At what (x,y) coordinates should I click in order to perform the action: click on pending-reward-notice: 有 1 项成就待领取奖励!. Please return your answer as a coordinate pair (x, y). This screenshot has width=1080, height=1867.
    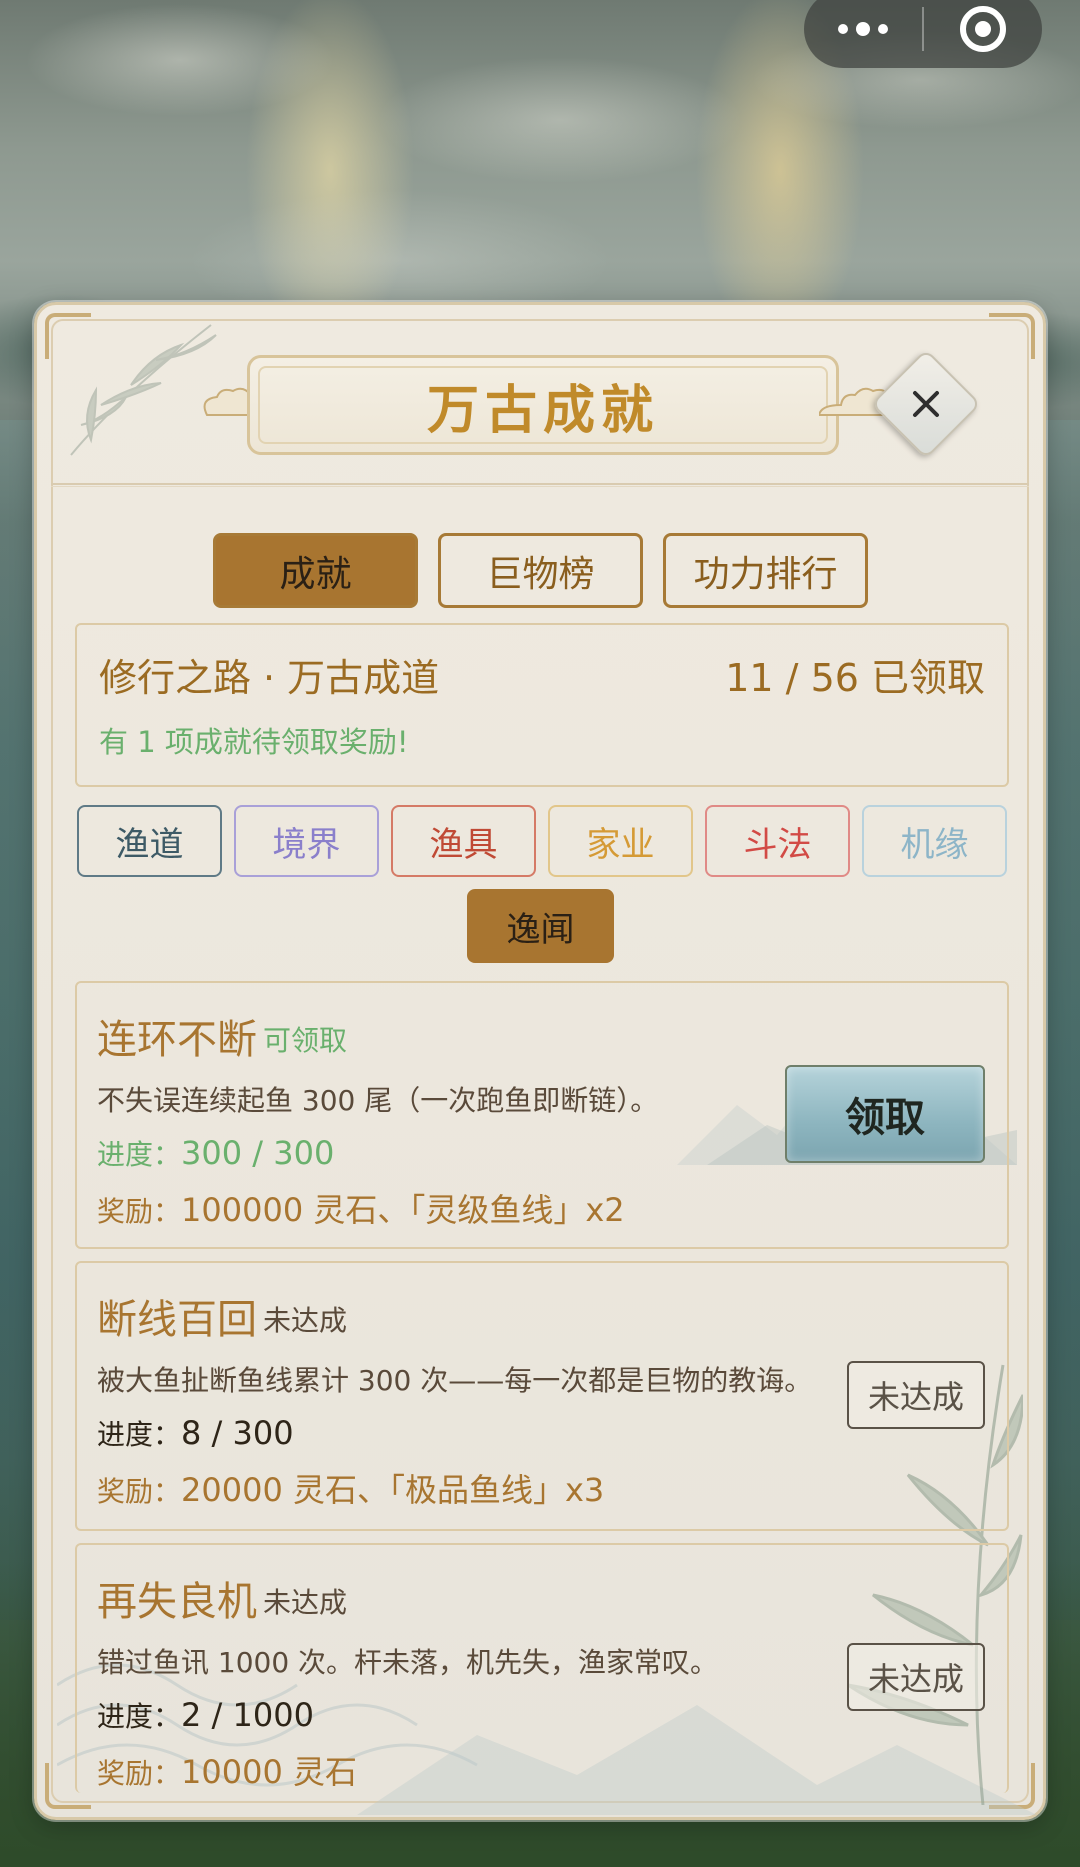
    Looking at the image, I should click on (254, 742).